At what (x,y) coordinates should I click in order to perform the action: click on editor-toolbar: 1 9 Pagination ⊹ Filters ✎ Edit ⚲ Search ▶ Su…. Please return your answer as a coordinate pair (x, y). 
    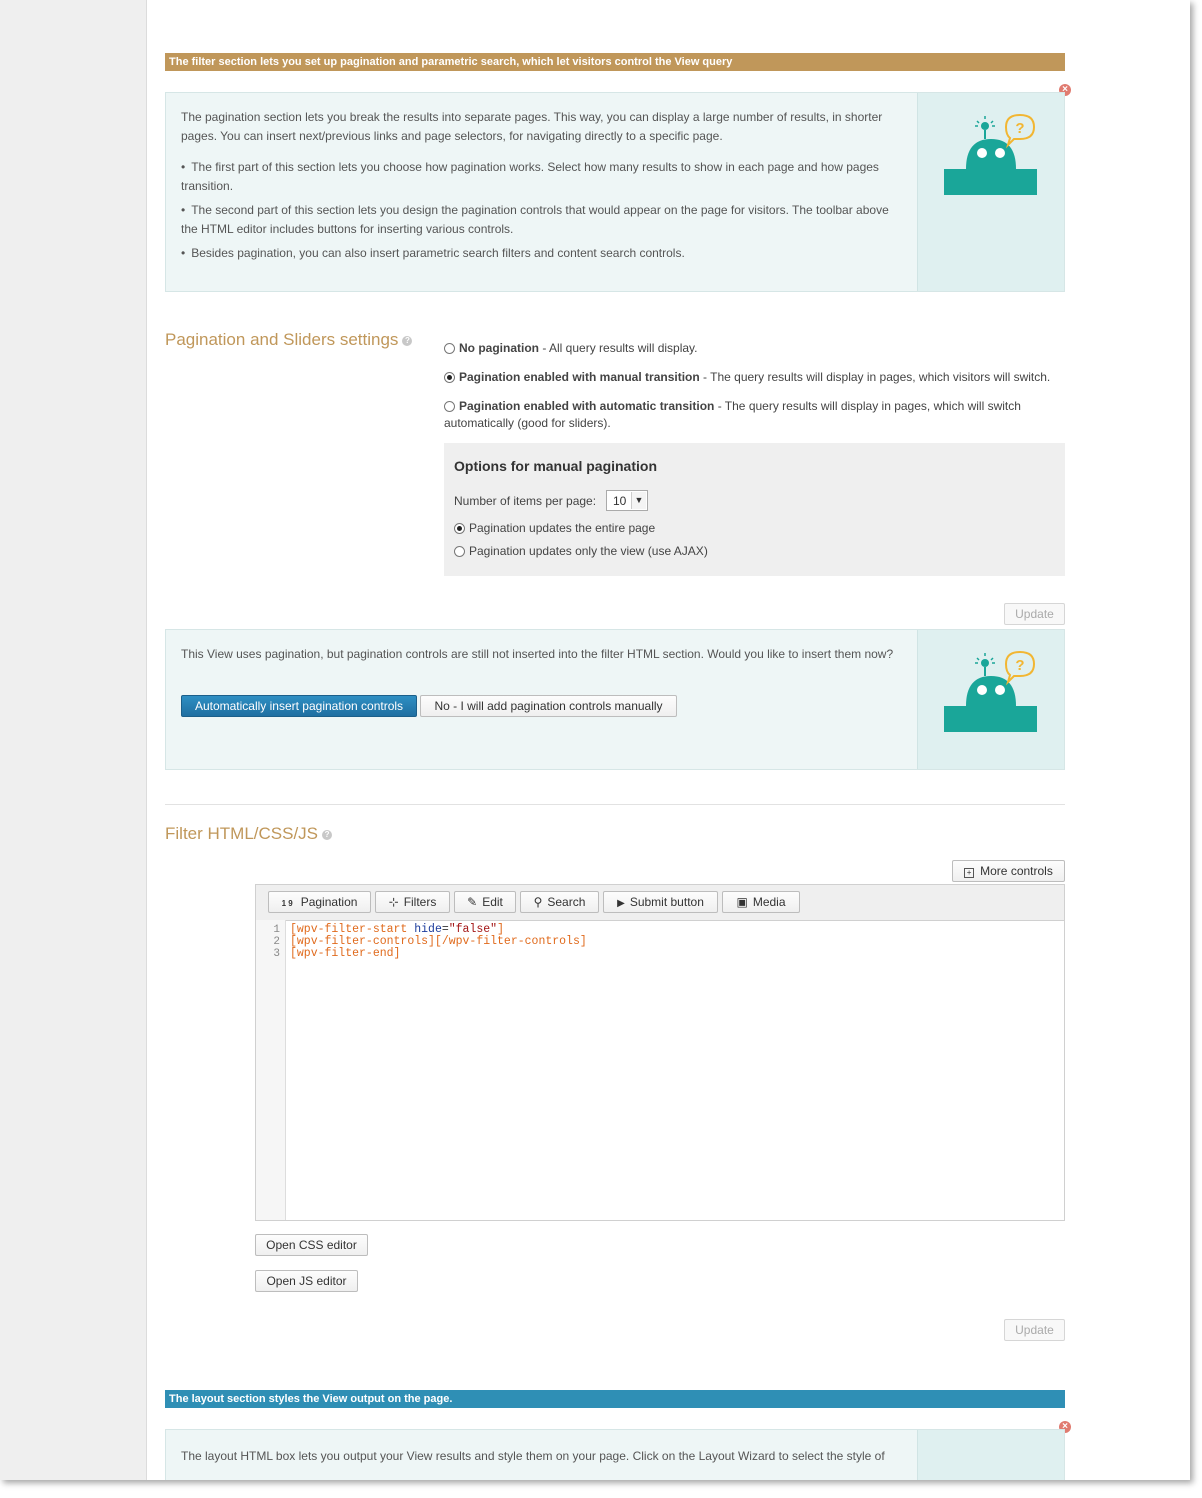
    Looking at the image, I should click on (660, 903).